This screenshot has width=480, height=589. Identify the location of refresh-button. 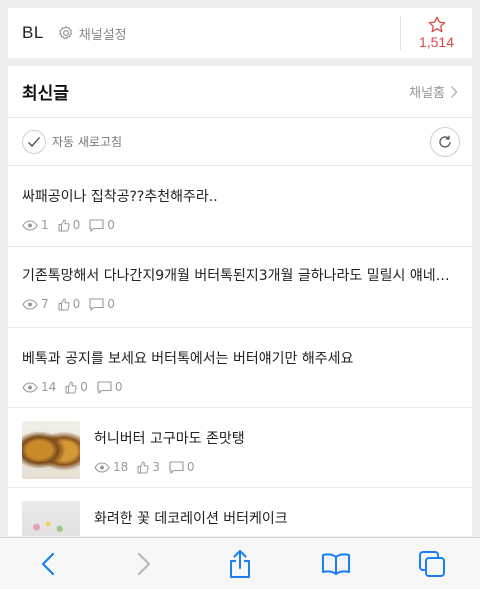
(445, 141).